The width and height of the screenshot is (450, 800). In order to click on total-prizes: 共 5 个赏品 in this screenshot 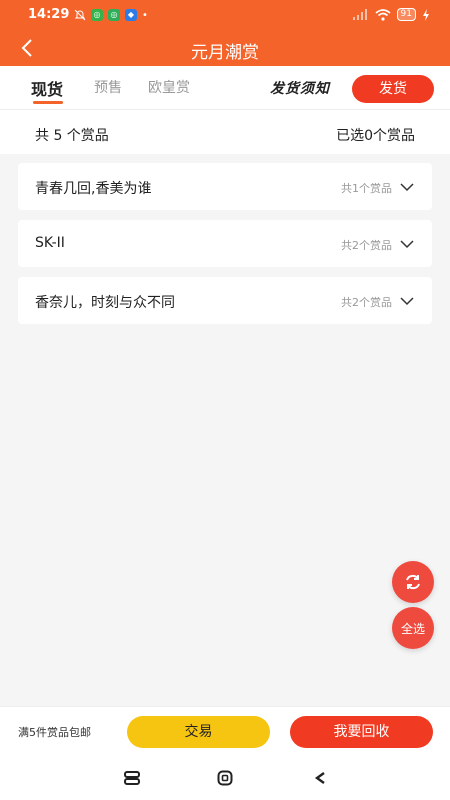, I will do `click(72, 136)`.